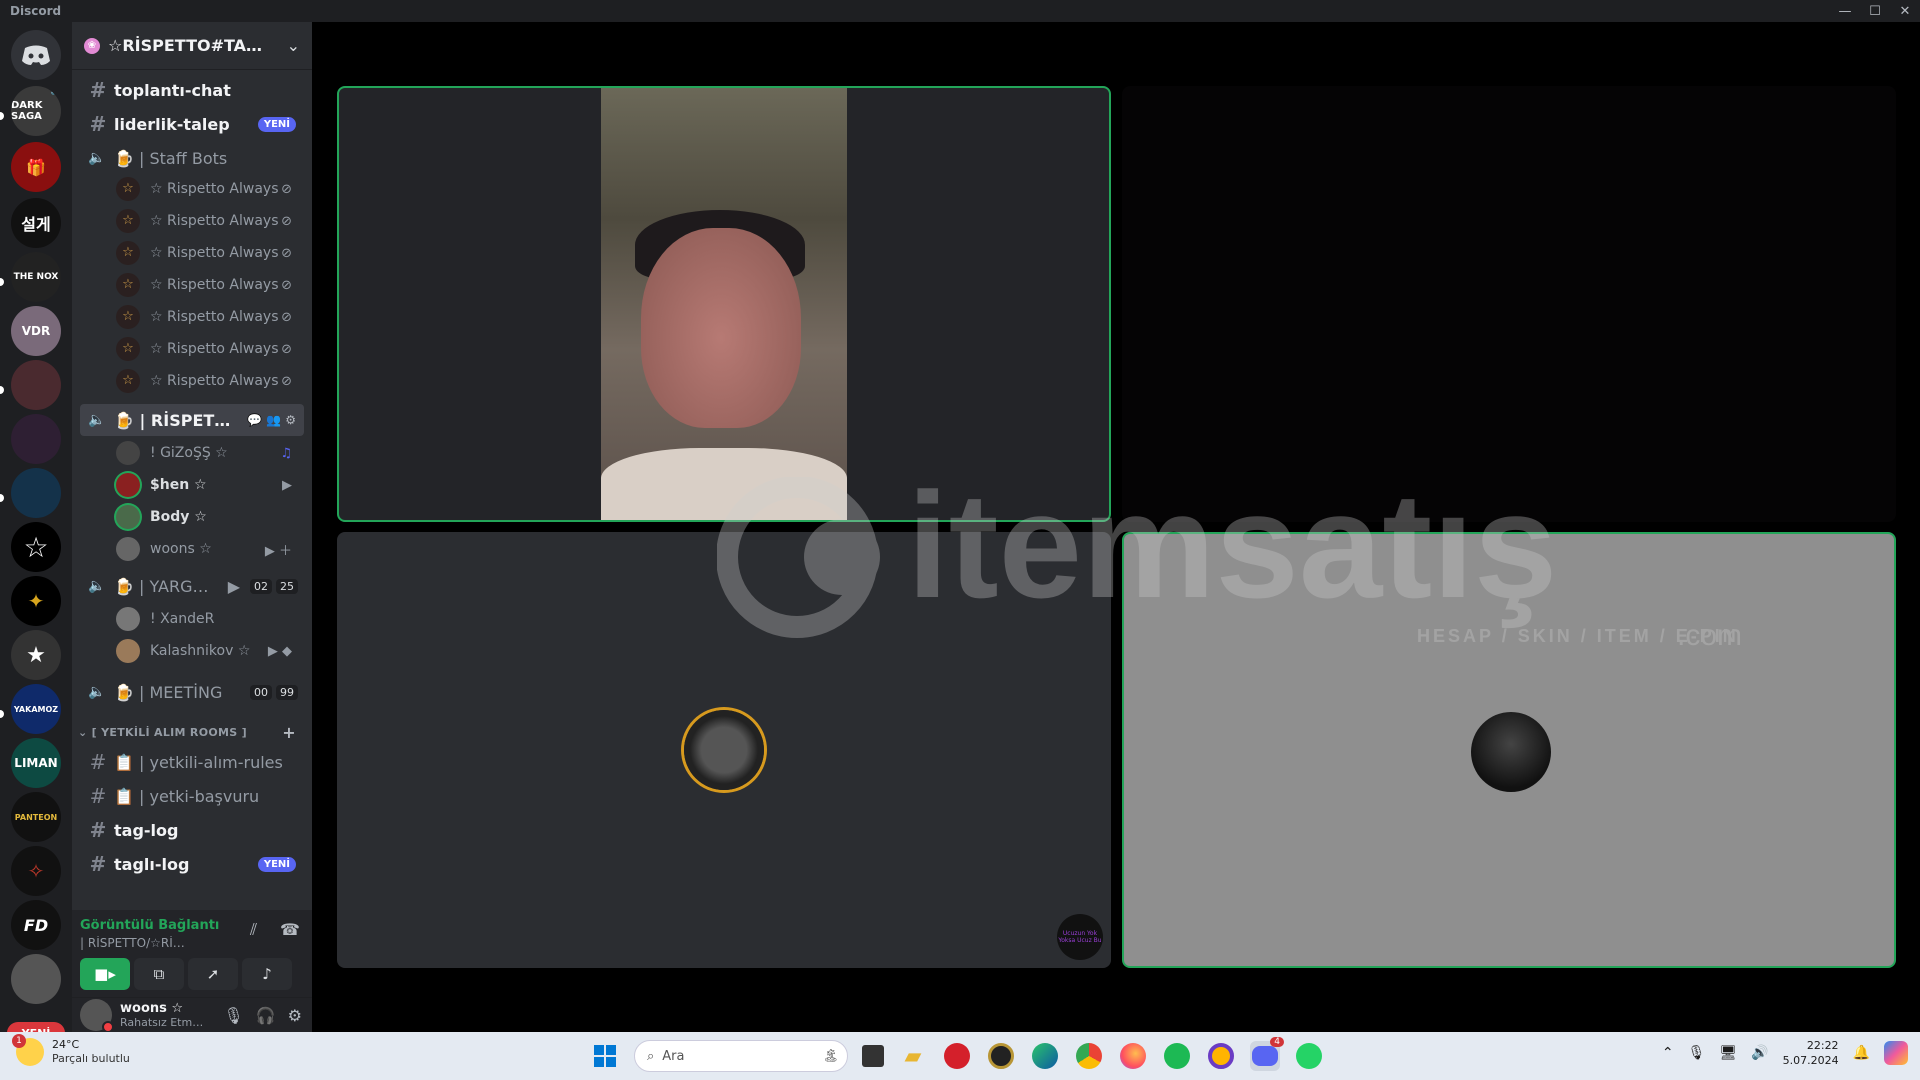 This screenshot has height=1080, width=1920. What do you see at coordinates (1001, 1056) in the screenshot?
I see `app-gold-icon` at bounding box center [1001, 1056].